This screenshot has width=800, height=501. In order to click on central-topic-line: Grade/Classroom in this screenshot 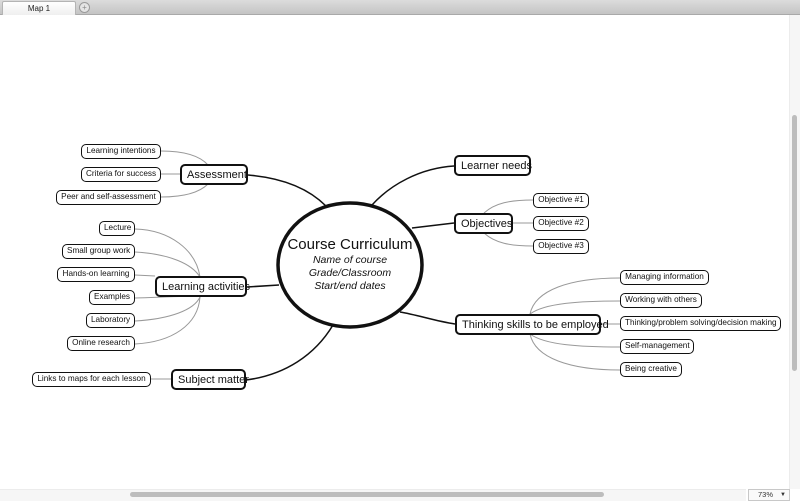, I will do `click(350, 273)`.